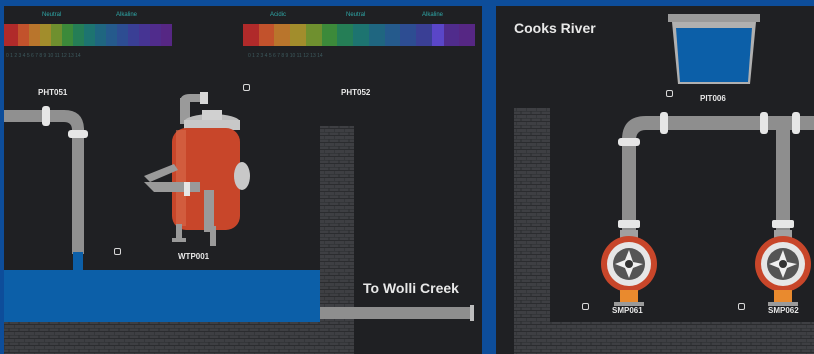 The width and height of the screenshot is (814, 354). What do you see at coordinates (713, 98) in the screenshot?
I see `tag-pit006: PIT006` at bounding box center [713, 98].